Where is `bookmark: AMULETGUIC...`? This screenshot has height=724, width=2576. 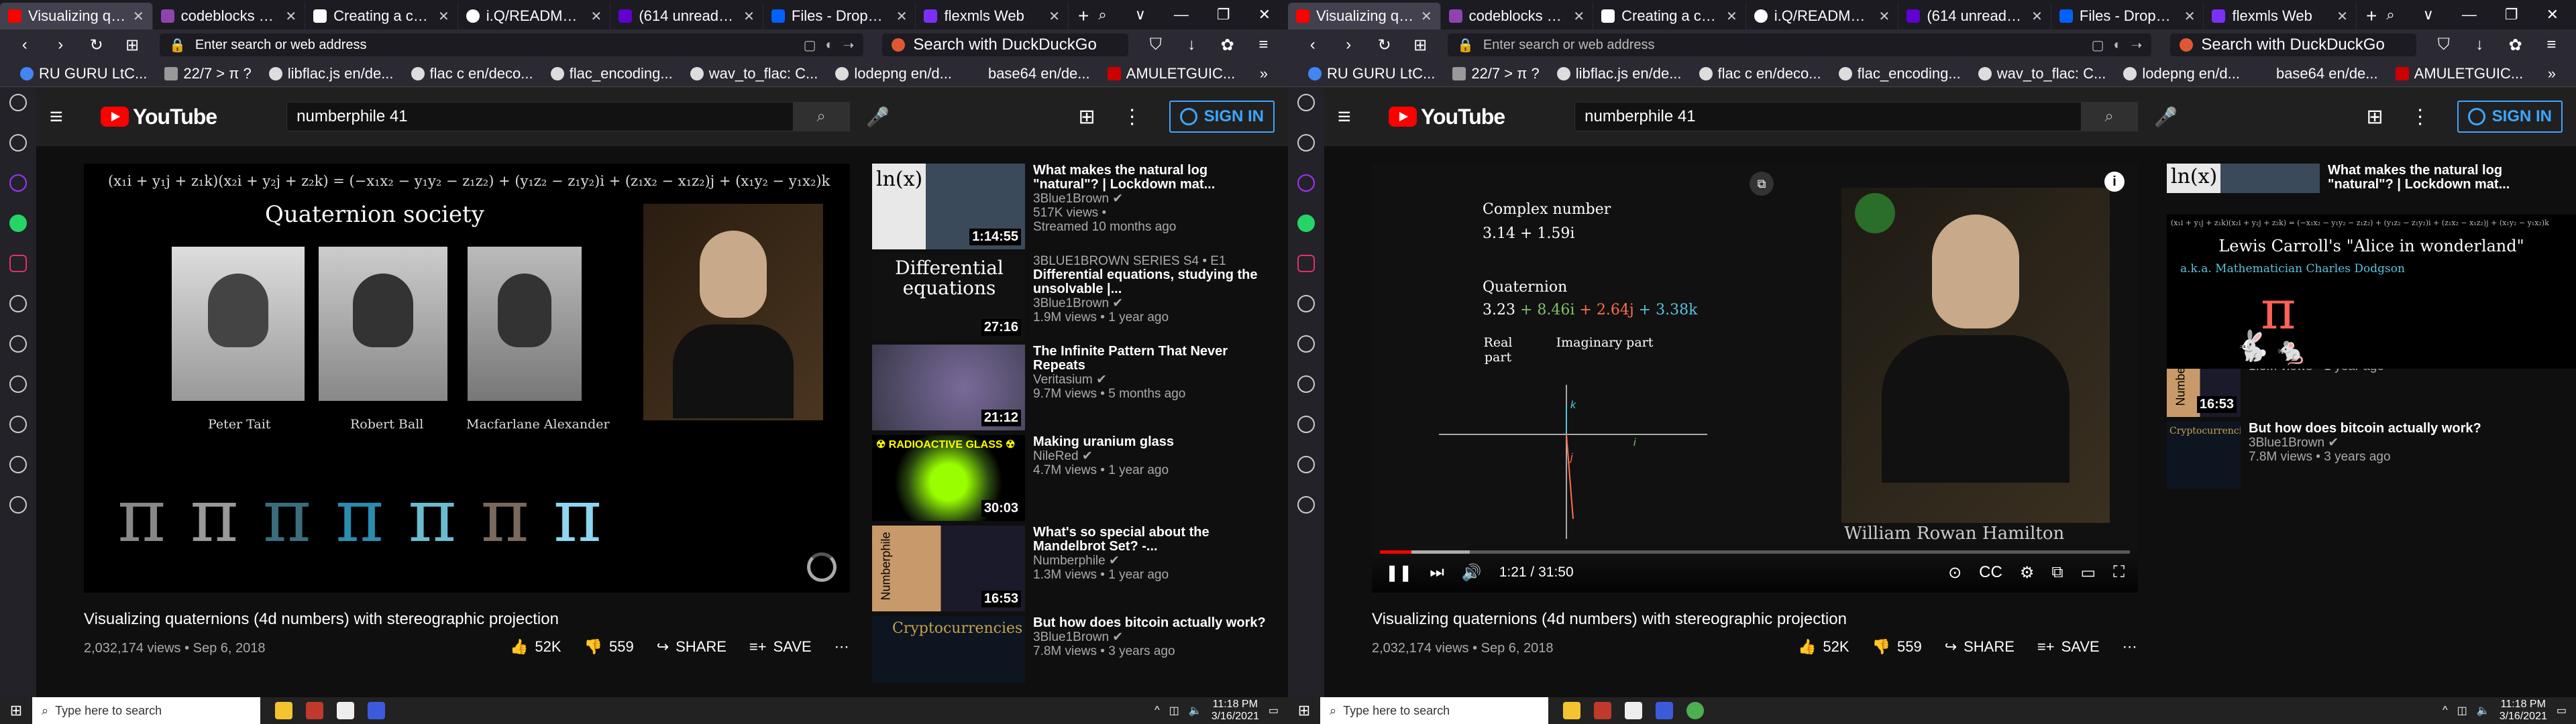 bookmark: AMULETGUIC... is located at coordinates (1171, 73).